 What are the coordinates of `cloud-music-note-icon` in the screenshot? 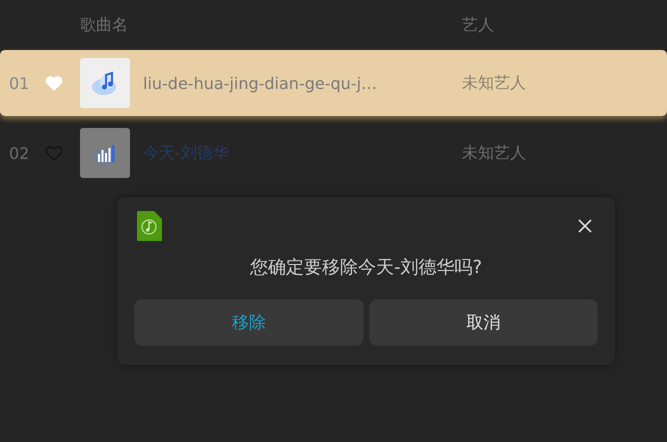 It's located at (105, 83).